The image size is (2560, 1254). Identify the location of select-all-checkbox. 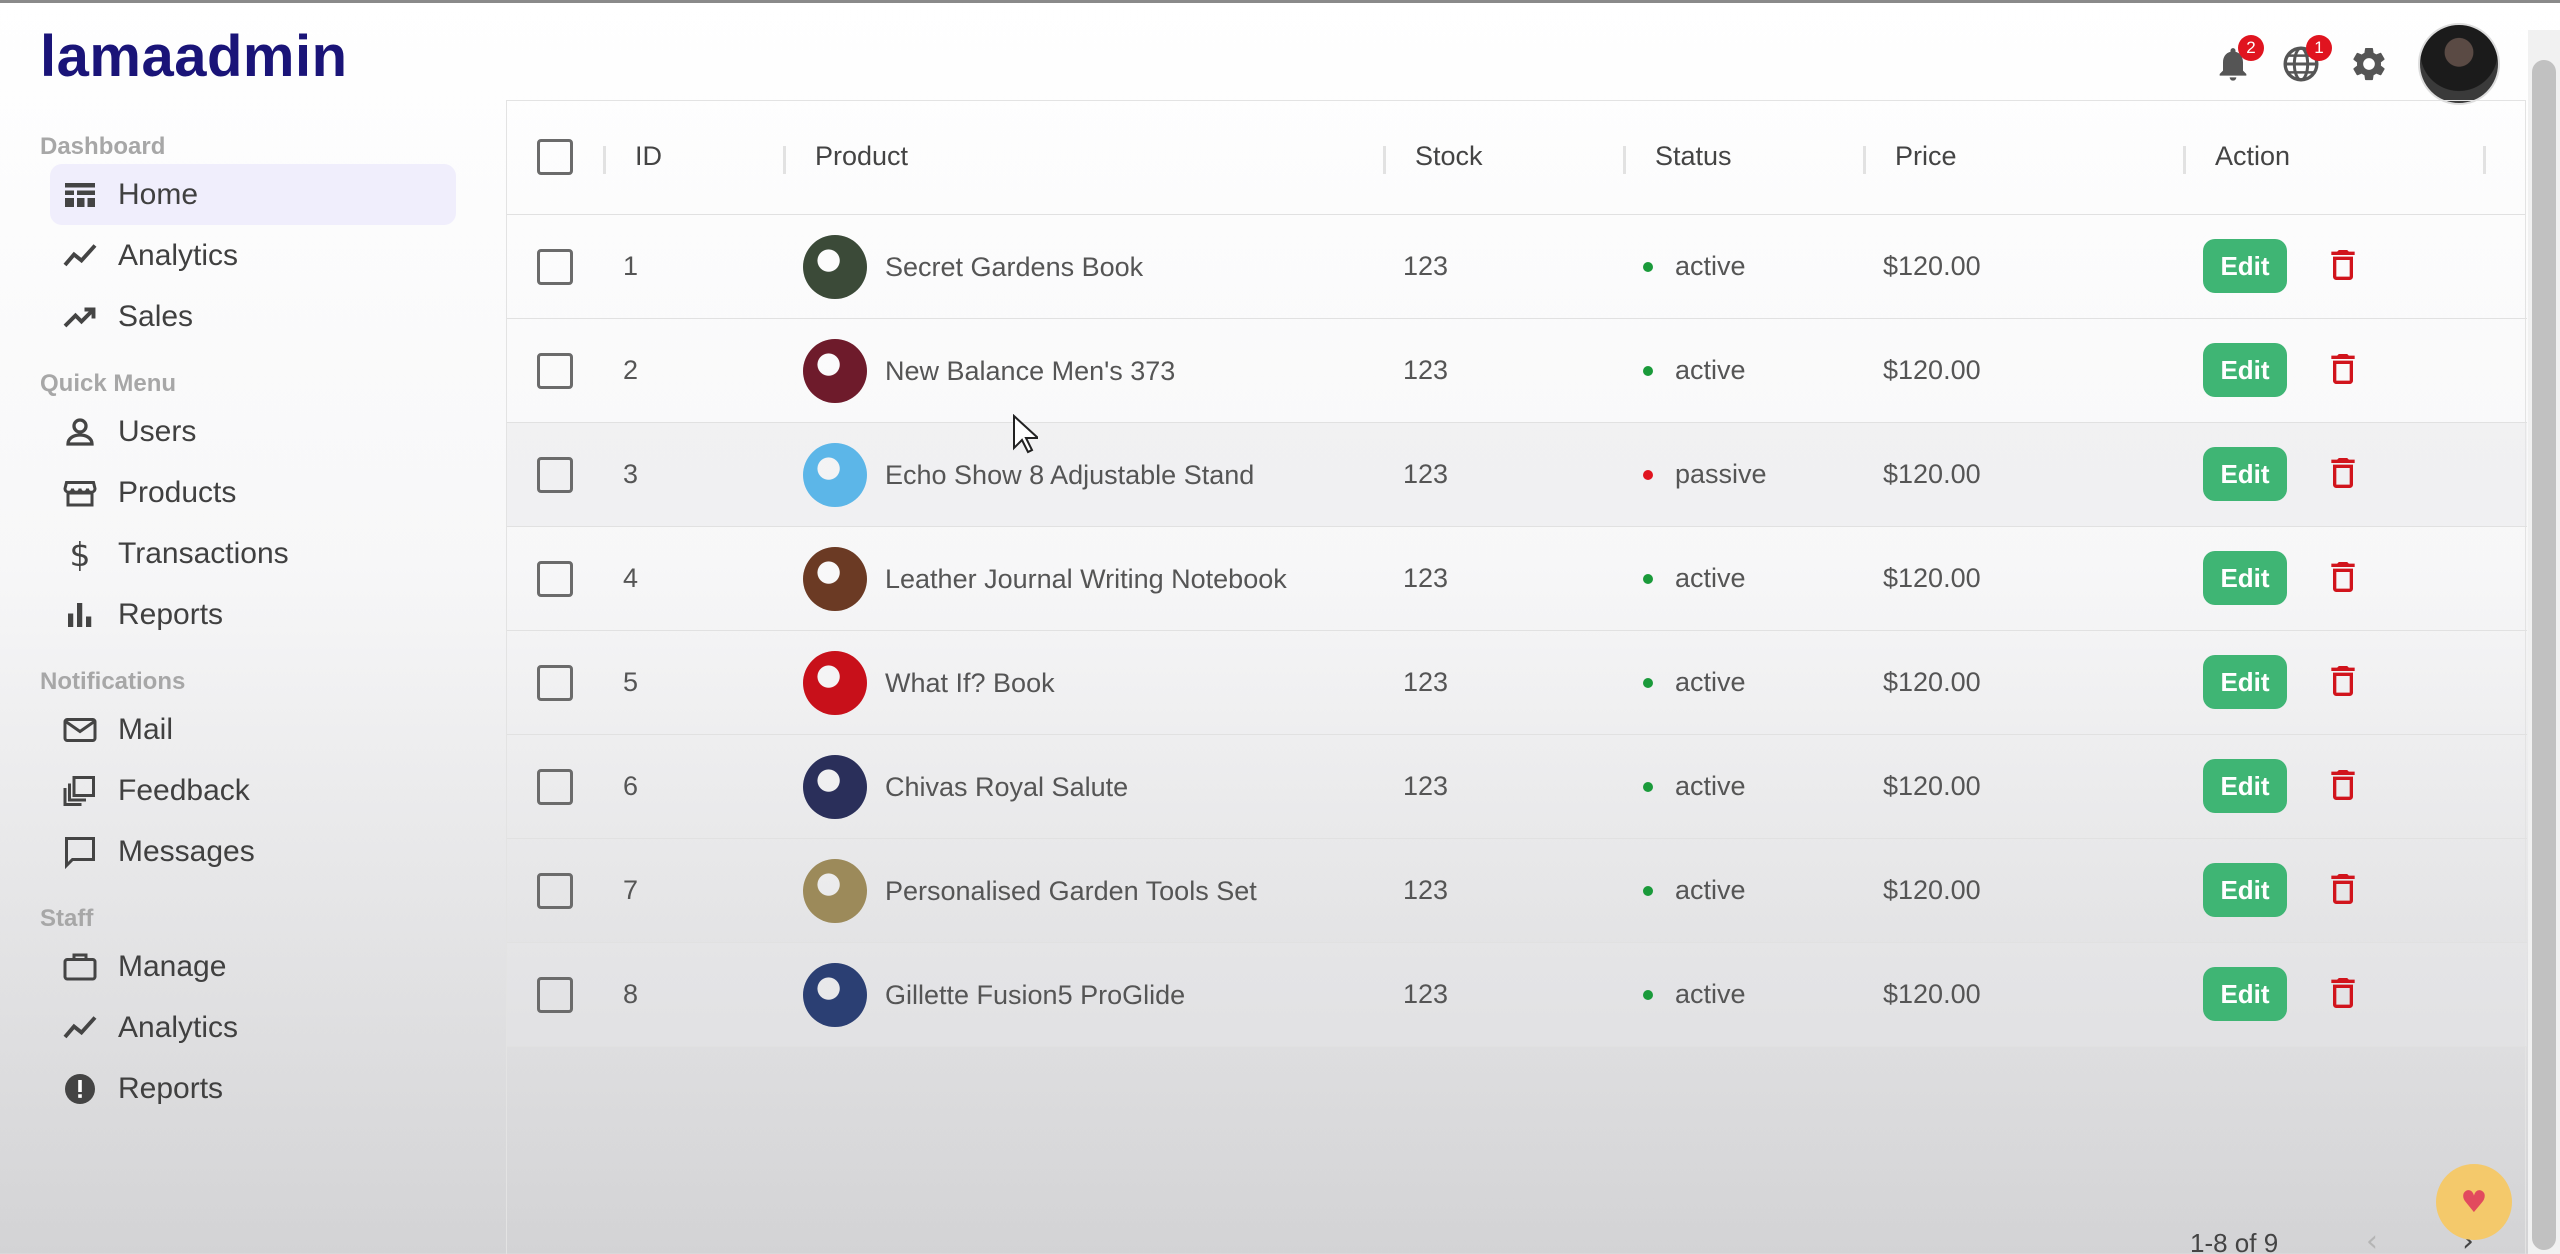
(555, 157).